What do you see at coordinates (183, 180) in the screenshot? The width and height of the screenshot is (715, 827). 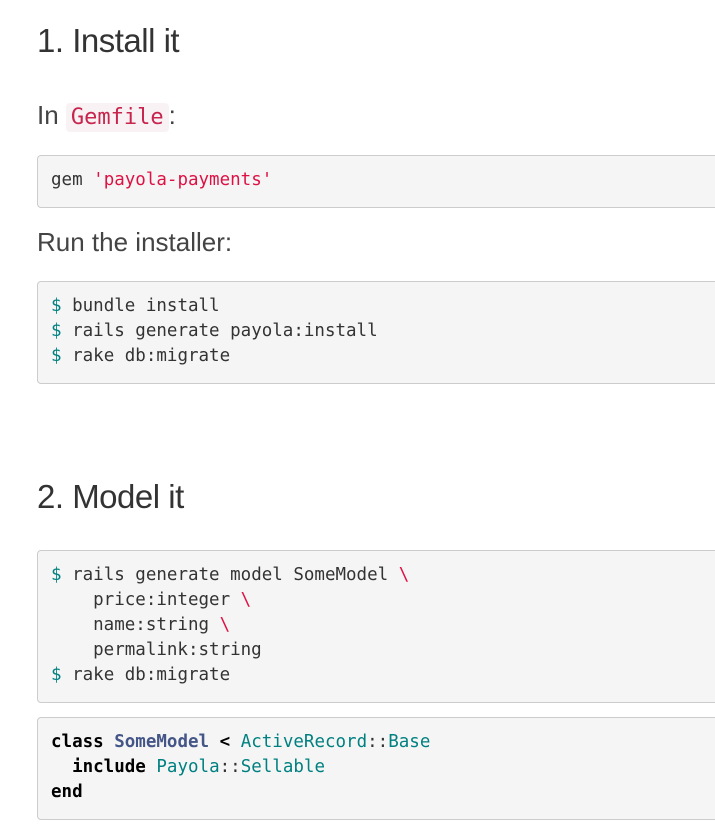 I see `gem-name-string: 'payola-payments'` at bounding box center [183, 180].